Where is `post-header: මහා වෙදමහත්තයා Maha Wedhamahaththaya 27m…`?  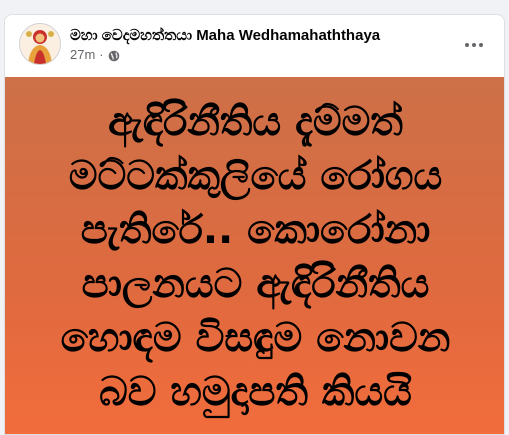 post-header: මහා වෙදමහත්තයා Maha Wedhamahaththaya 27m… is located at coordinates (254, 46).